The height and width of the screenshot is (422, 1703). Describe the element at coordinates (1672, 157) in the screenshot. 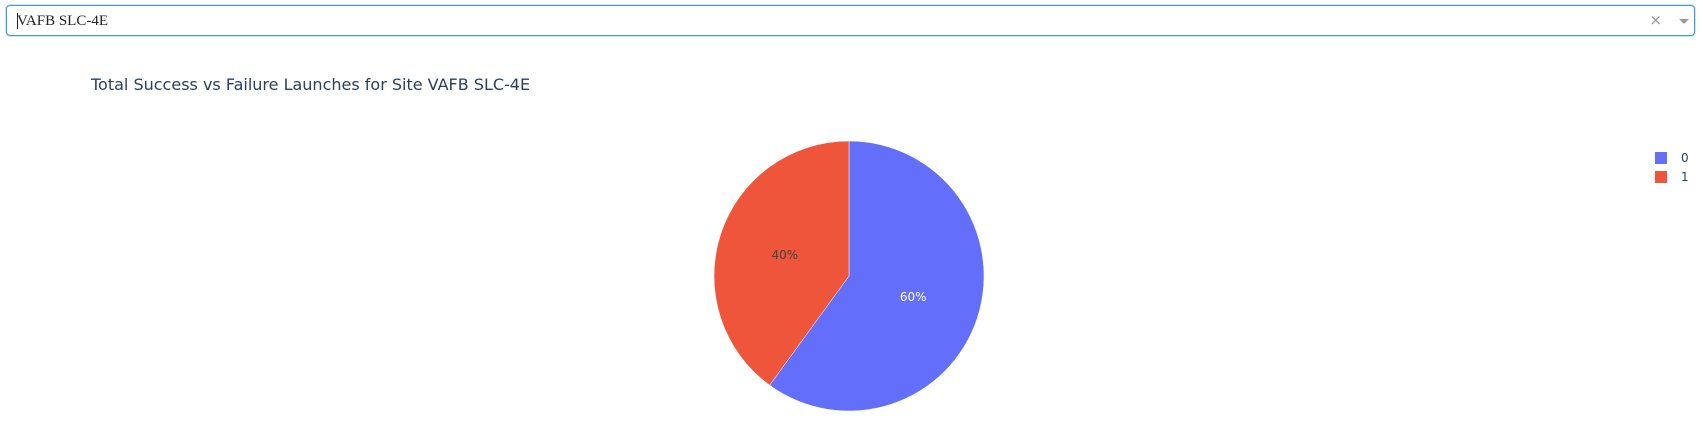

I see `legend-item-0: 0` at that location.